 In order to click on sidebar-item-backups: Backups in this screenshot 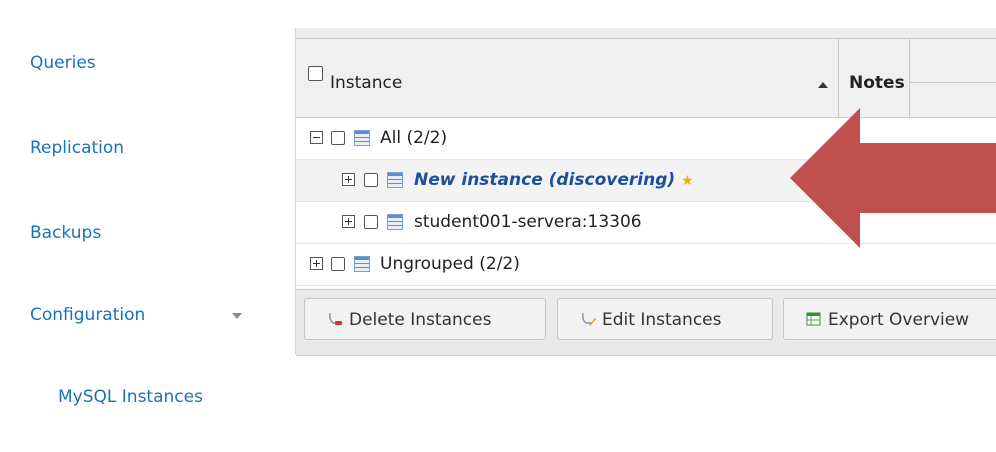, I will do `click(65, 233)`.